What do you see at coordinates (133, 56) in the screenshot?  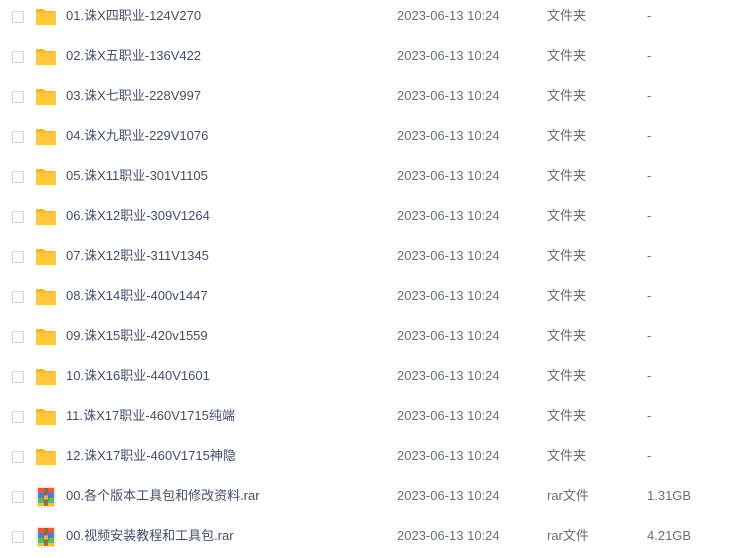 I see `file-name-link: 02.诛X五职业-136V422` at bounding box center [133, 56].